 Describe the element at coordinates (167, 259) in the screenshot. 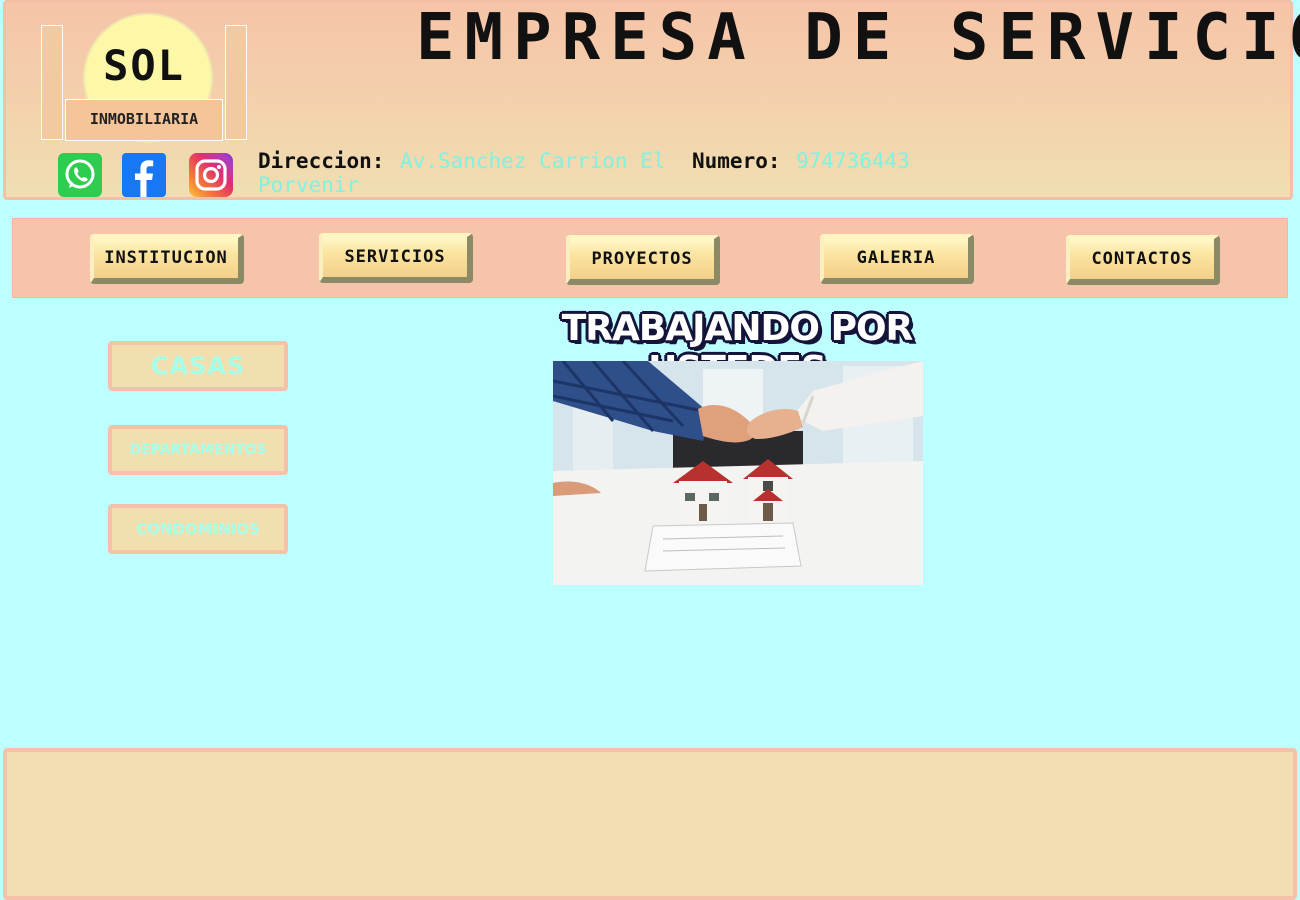

I see `nav-institucion: INSTITUCION` at that location.